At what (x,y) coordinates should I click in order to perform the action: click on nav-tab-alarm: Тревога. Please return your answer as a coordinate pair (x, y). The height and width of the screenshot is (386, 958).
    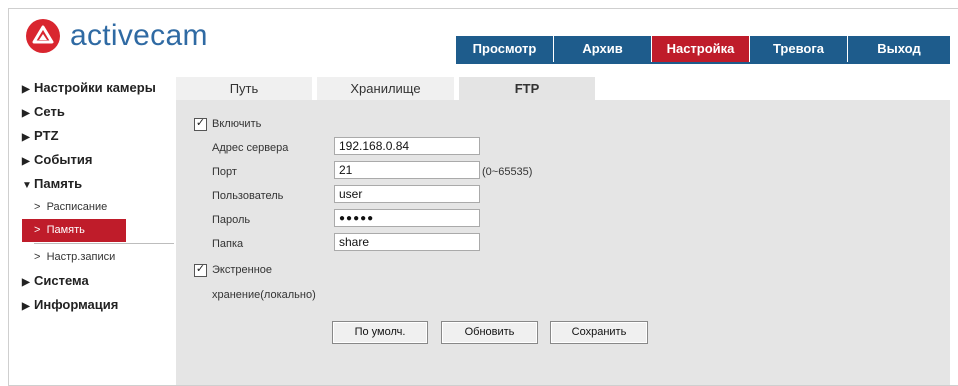
    Looking at the image, I should click on (799, 49).